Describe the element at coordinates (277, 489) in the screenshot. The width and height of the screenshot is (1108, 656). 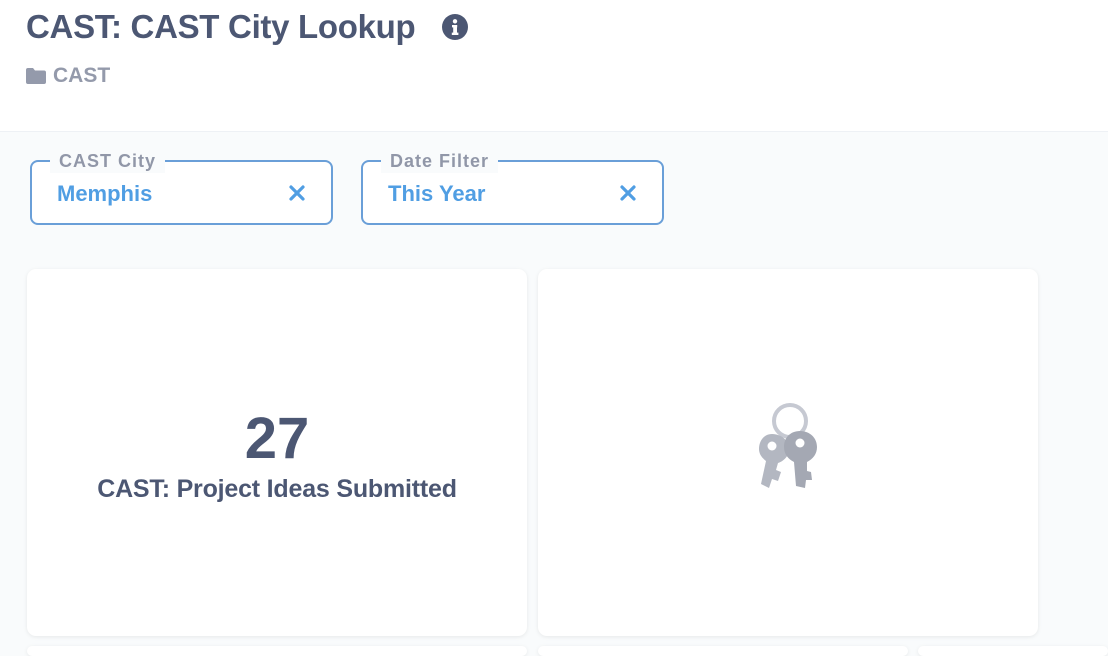
I see `card-title-link: CAST: Project Ideas Submitted` at that location.